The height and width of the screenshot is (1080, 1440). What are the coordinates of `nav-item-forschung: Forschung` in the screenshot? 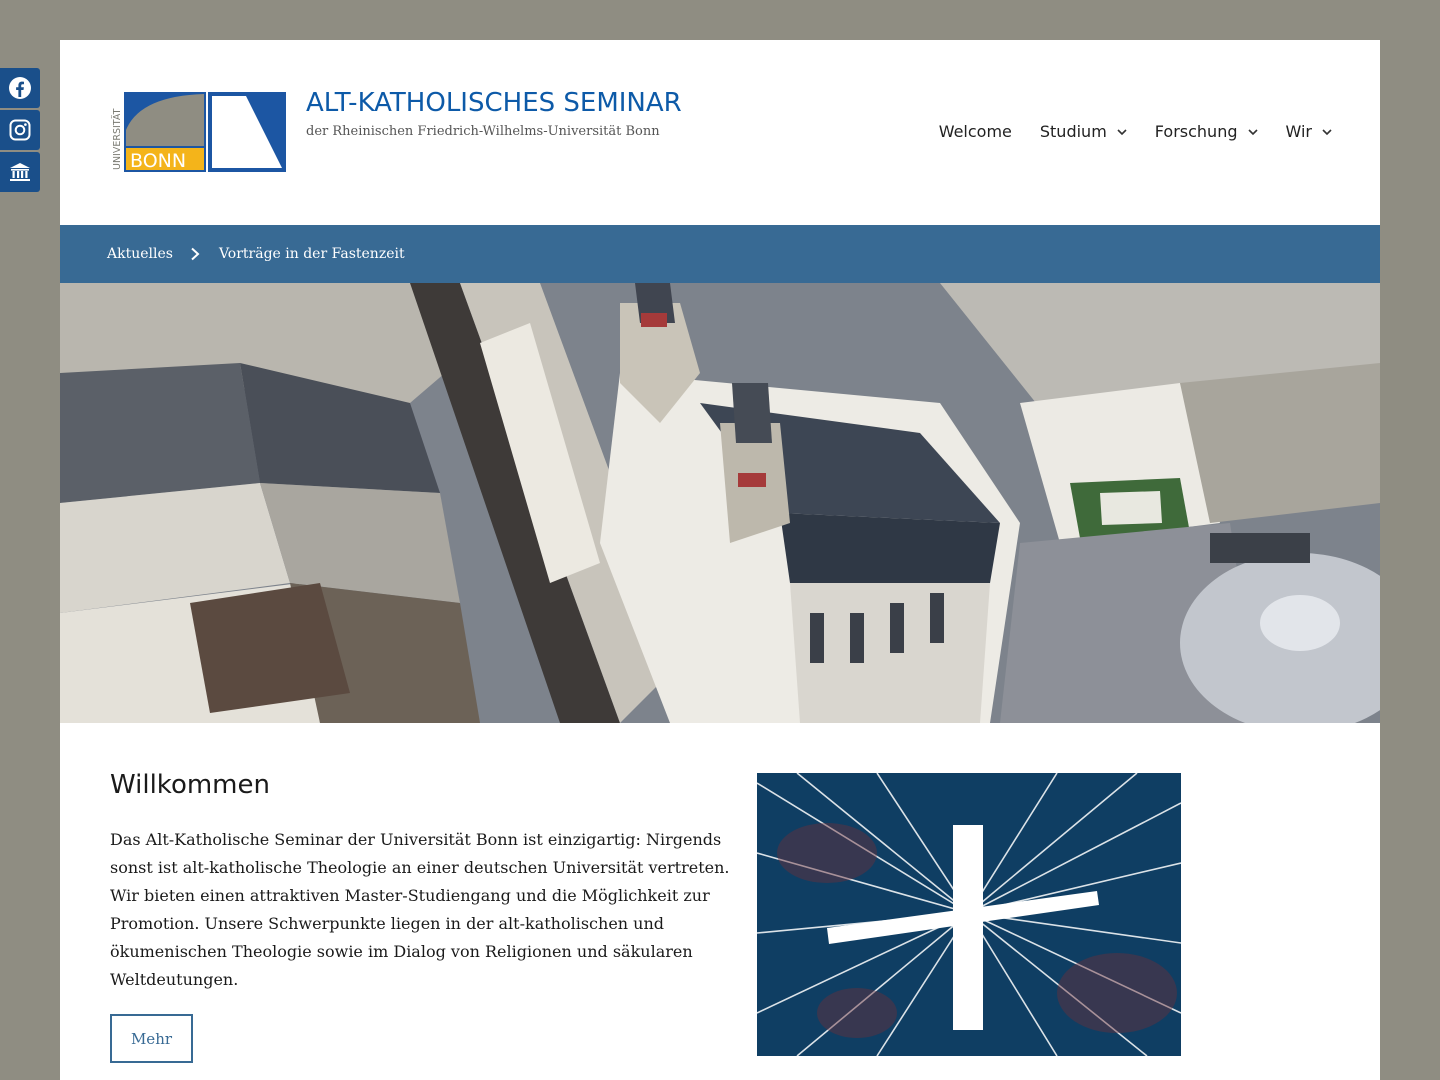 It's located at (1206, 131).